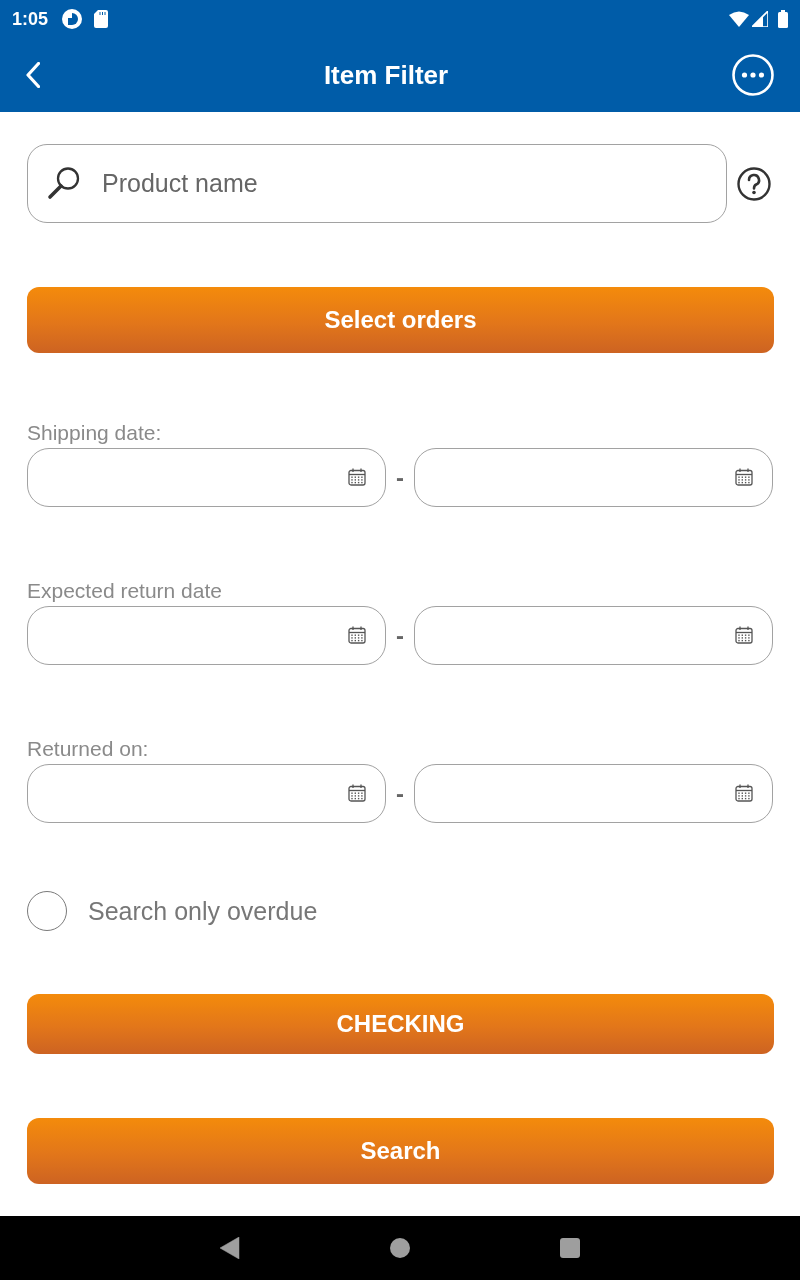  I want to click on option-label: Search only overdue, so click(203, 911).